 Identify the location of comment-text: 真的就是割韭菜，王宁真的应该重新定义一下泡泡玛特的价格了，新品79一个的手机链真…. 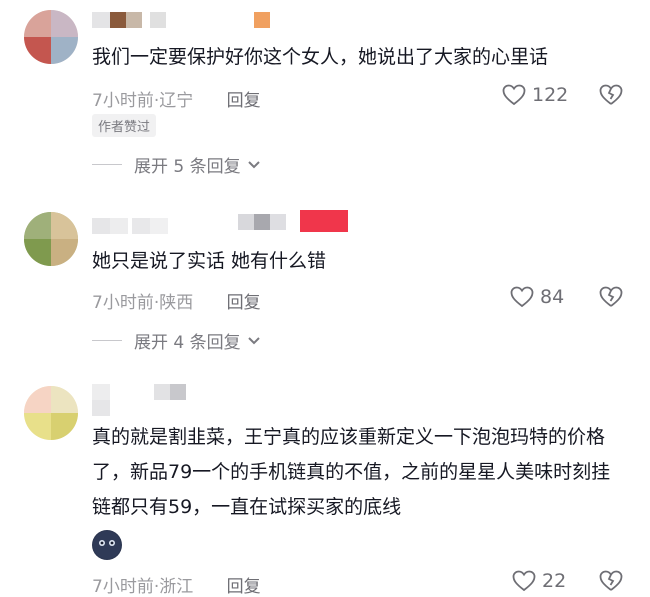
(351, 472).